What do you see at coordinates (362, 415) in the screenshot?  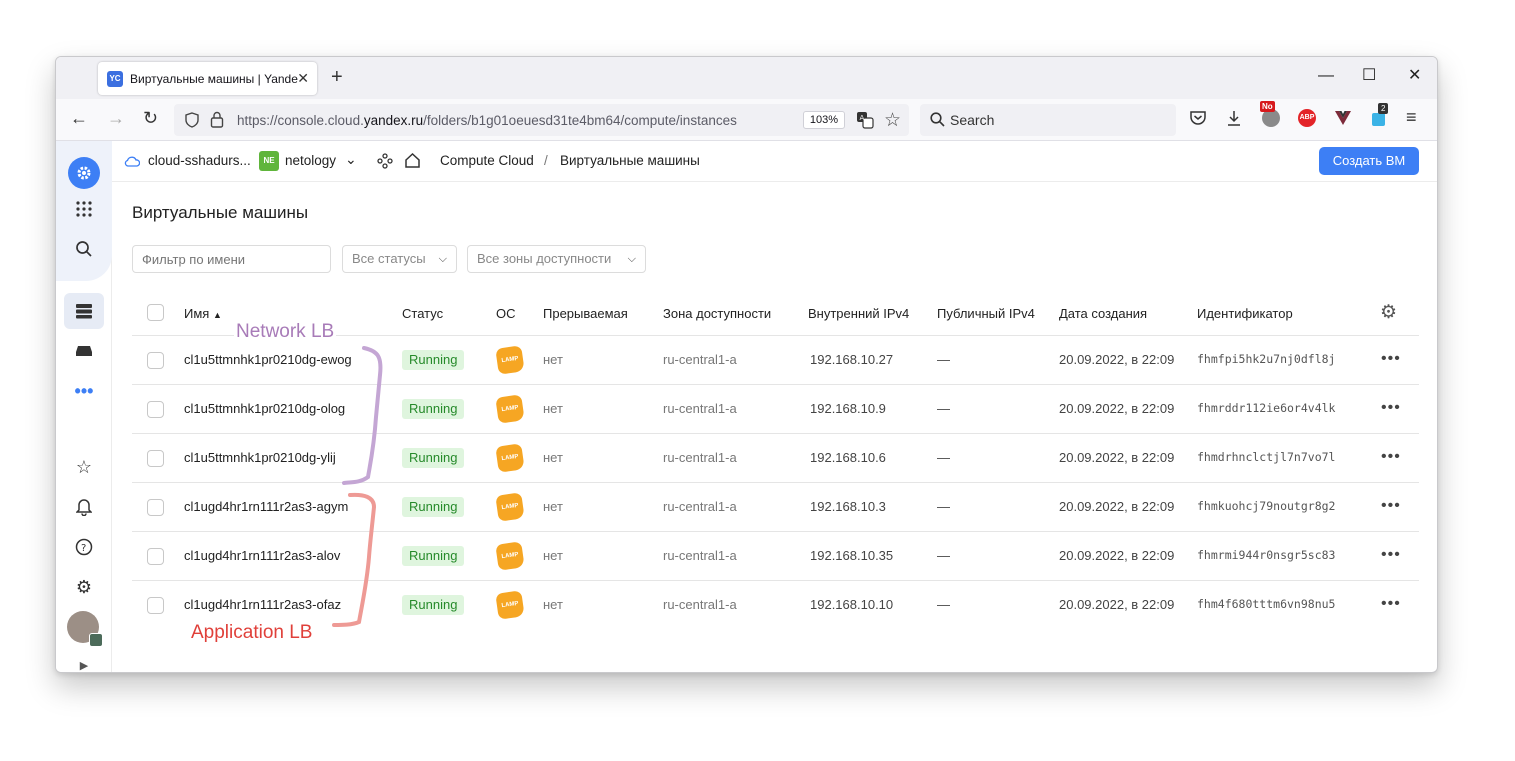 I see `network-lb-bracket` at bounding box center [362, 415].